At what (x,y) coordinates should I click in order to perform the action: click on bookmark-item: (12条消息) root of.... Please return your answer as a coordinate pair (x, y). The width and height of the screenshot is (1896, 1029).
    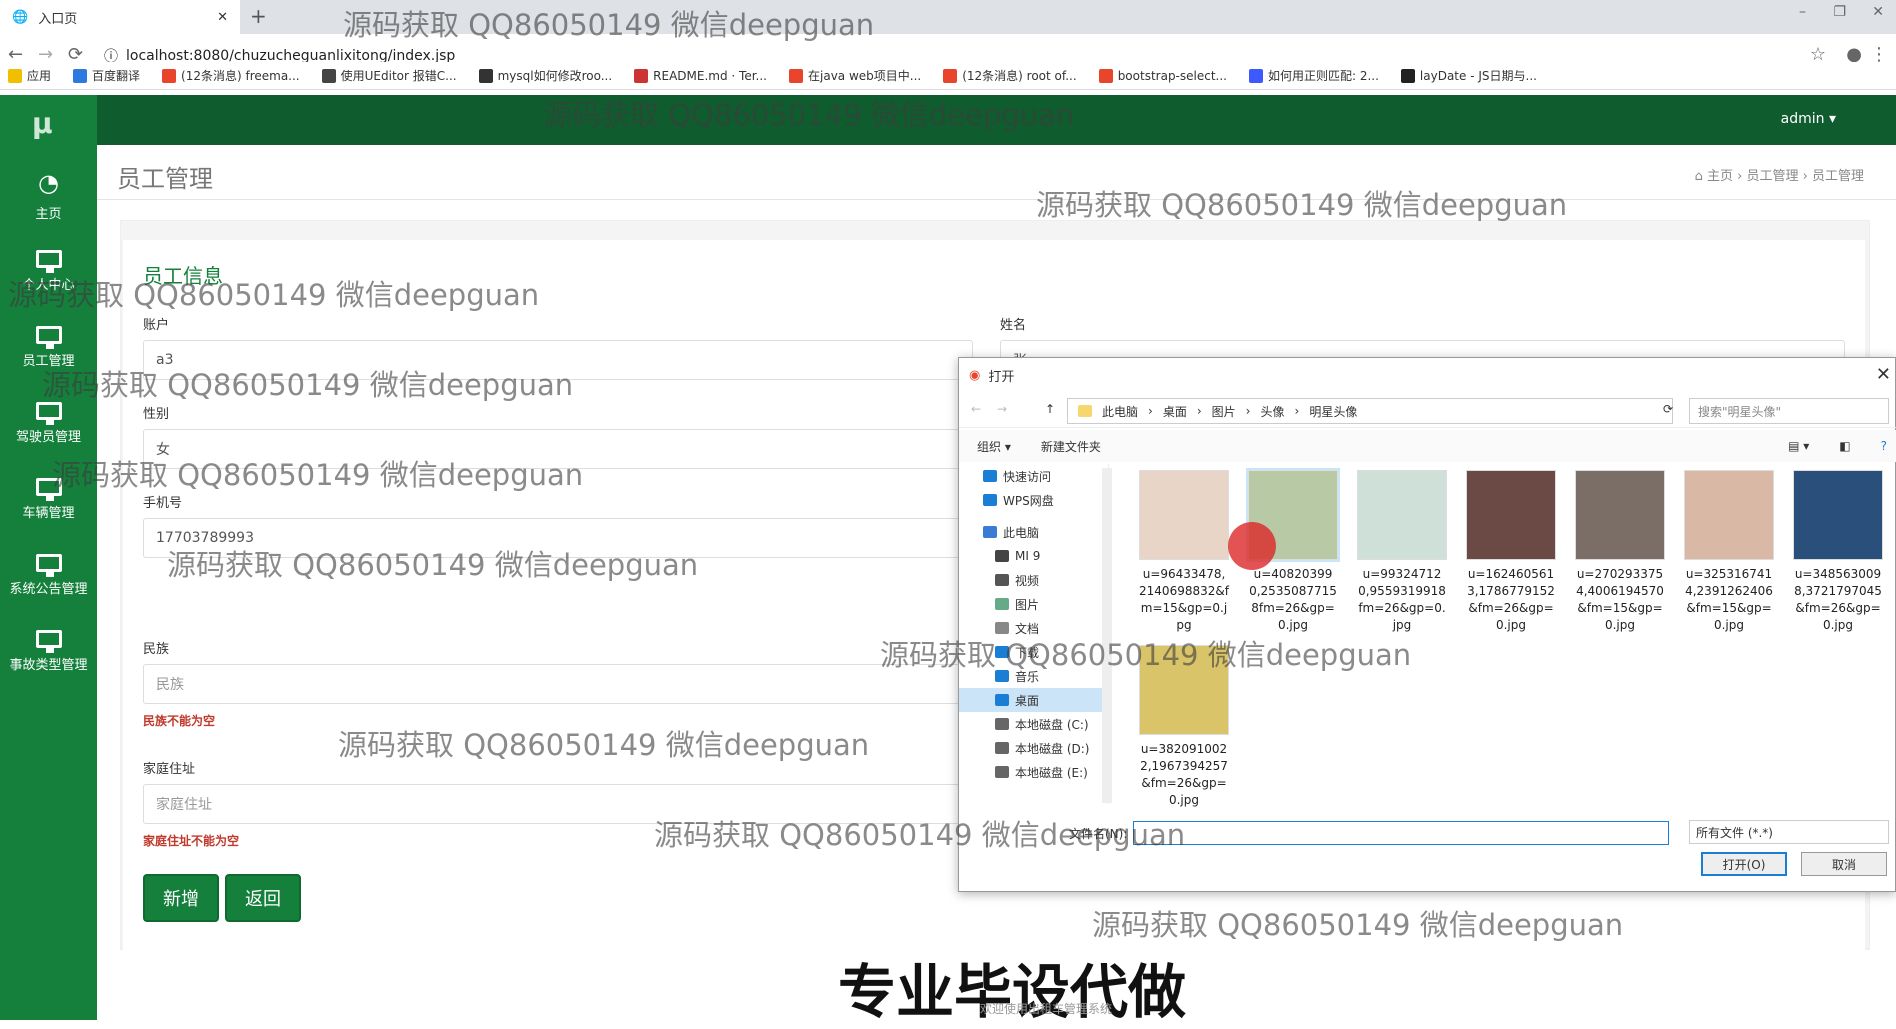
    Looking at the image, I should click on (1010, 75).